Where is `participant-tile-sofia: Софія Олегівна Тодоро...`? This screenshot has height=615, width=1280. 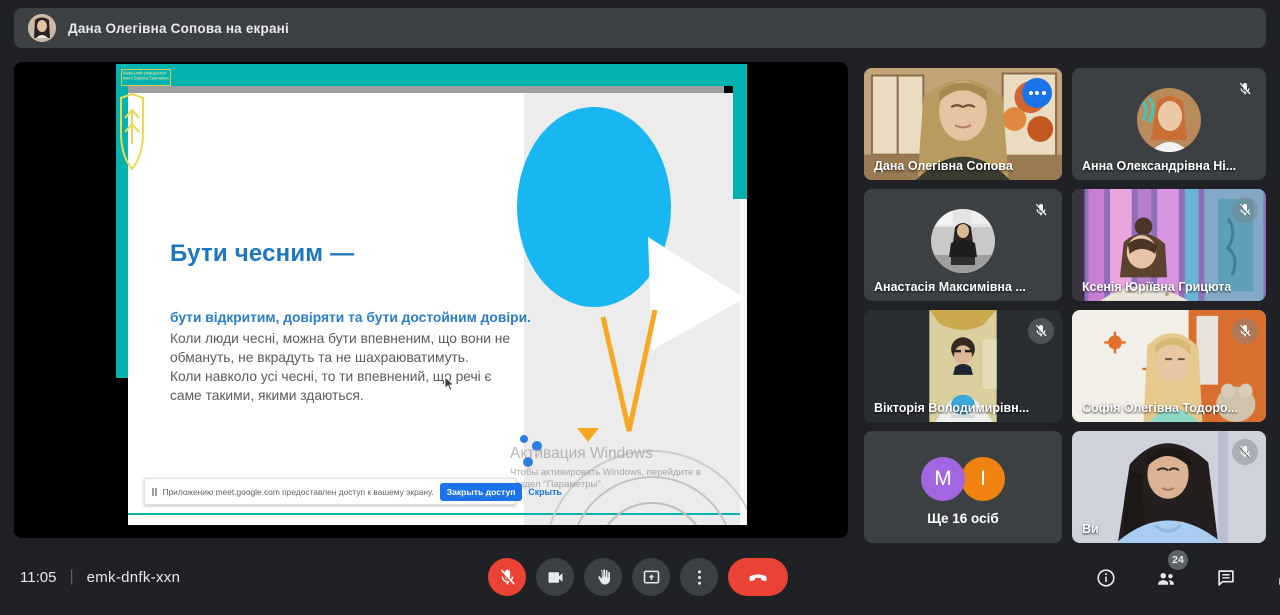
participant-tile-sofia: Софія Олегівна Тодоро... is located at coordinates (1169, 366).